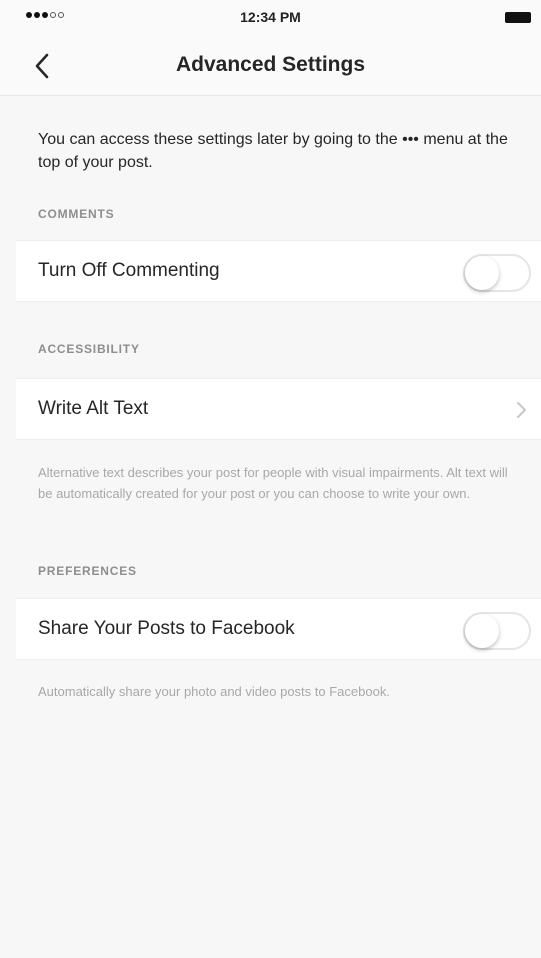  I want to click on battery-icon, so click(518, 17).